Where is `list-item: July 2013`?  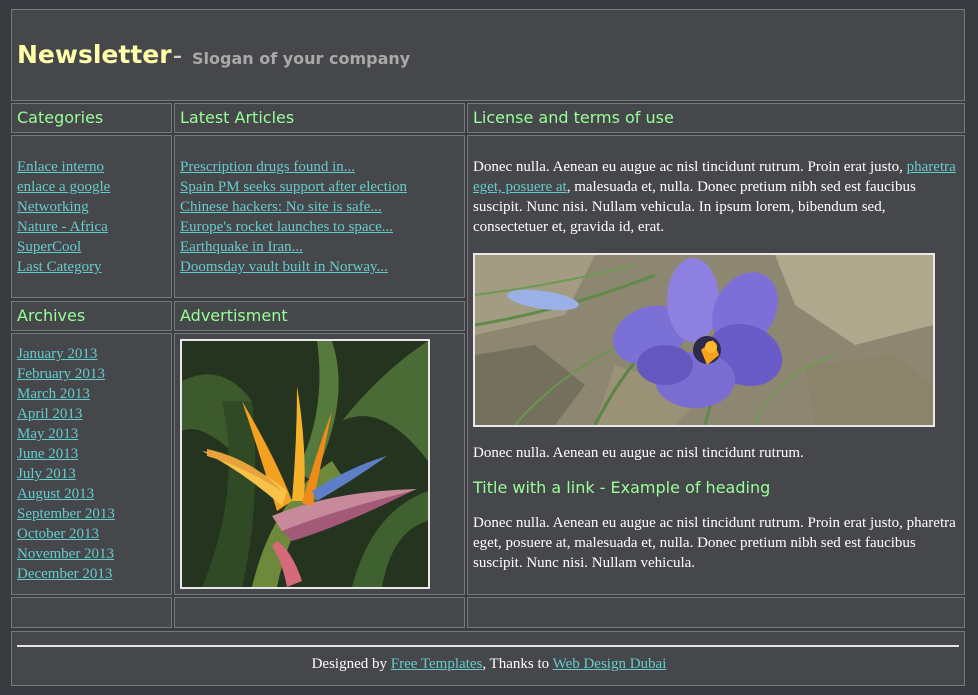
list-item: July 2013 is located at coordinates (66, 474).